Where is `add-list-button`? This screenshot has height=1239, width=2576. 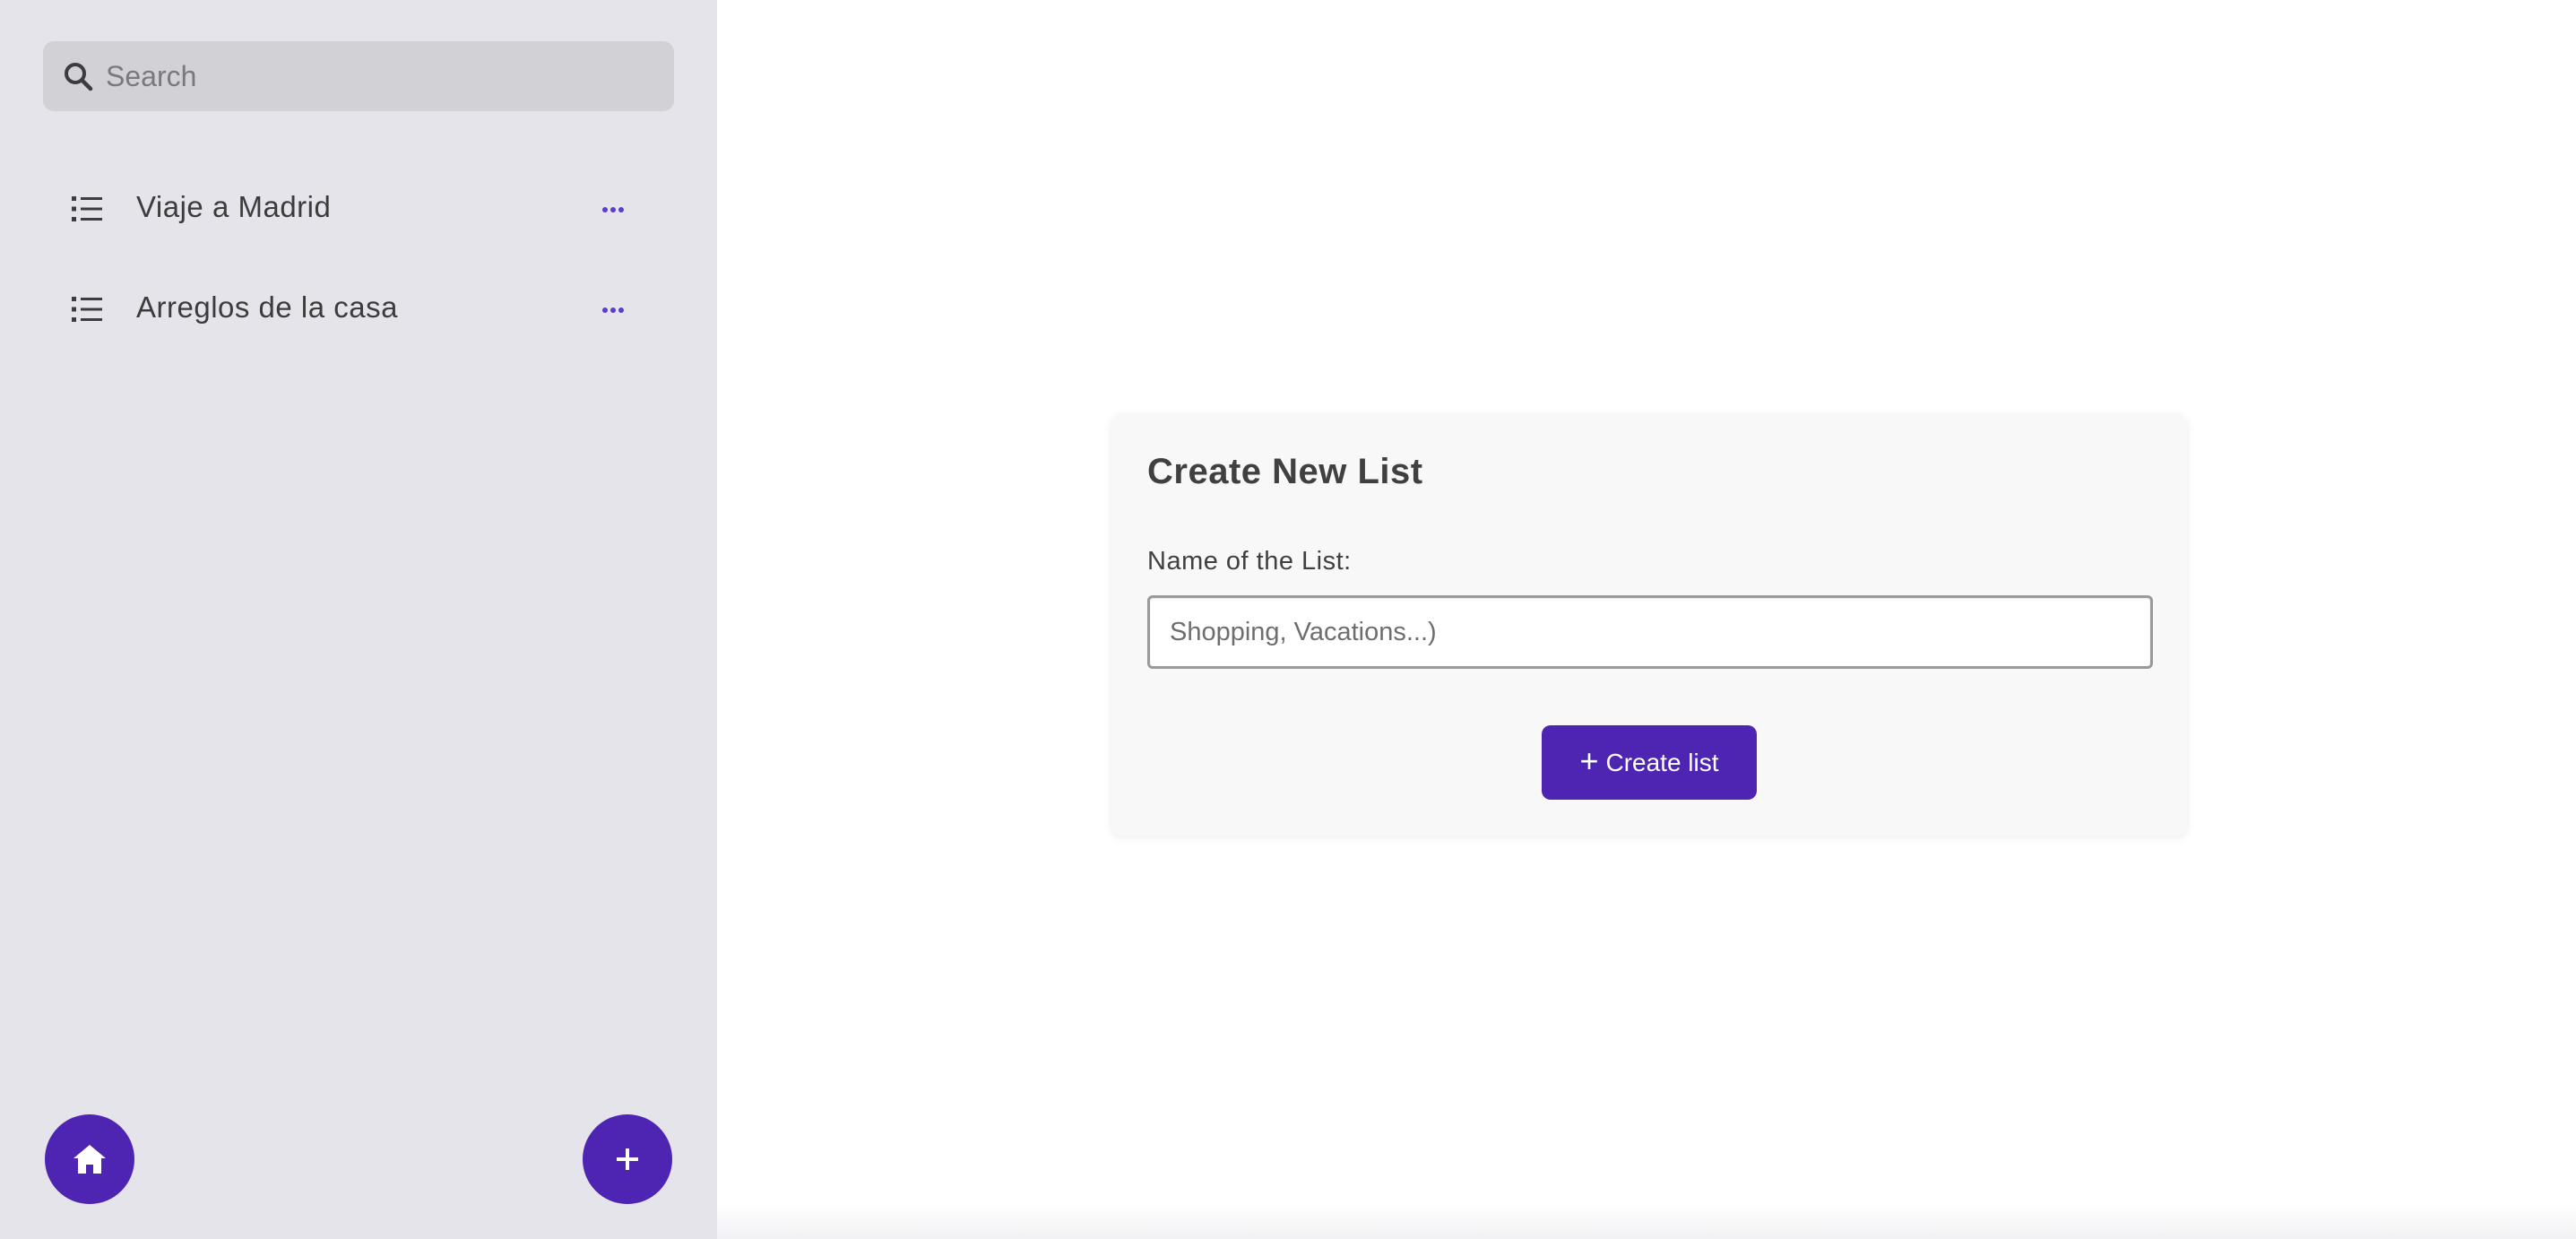 add-list-button is located at coordinates (627, 1159).